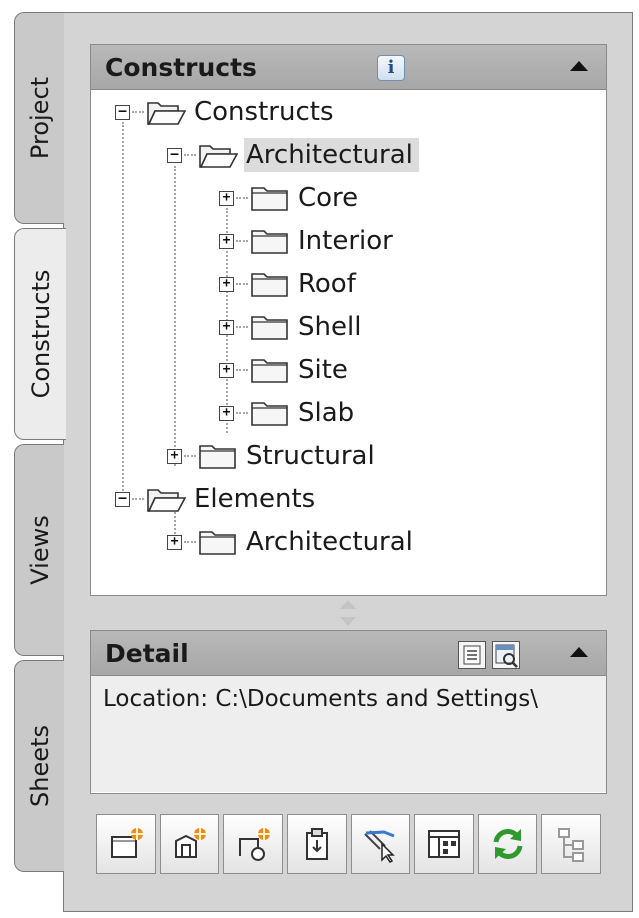 This screenshot has width=639, height=918. I want to click on preview-icon, so click(506, 655).